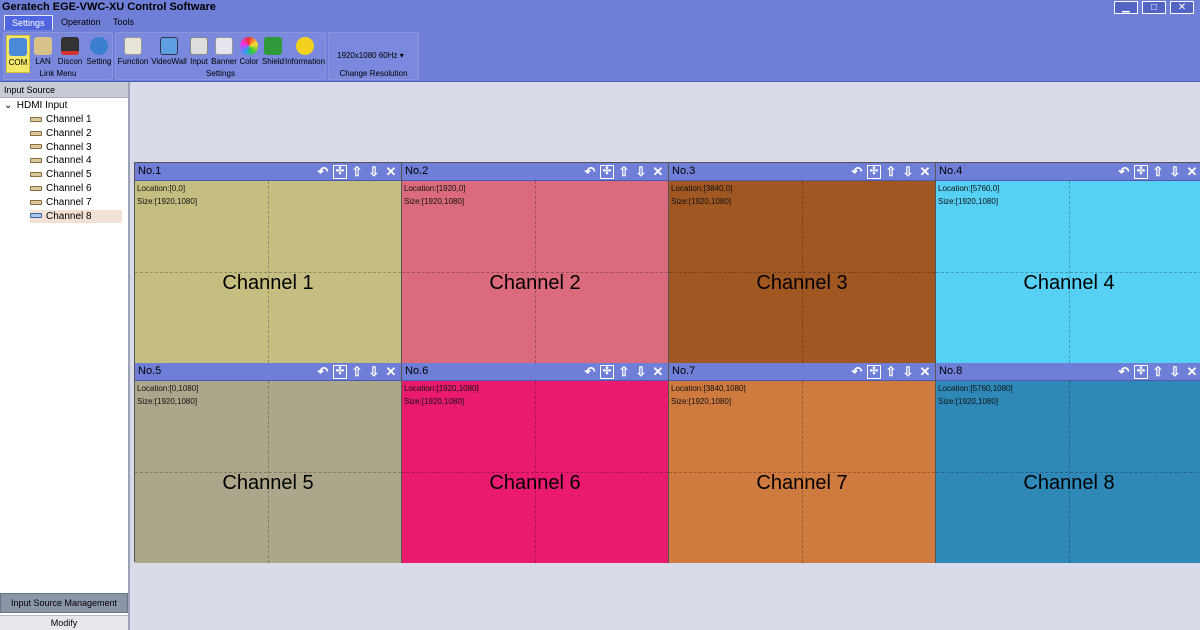 This screenshot has width=1200, height=630. I want to click on tree-item-channel: Channel 7, so click(76, 202).